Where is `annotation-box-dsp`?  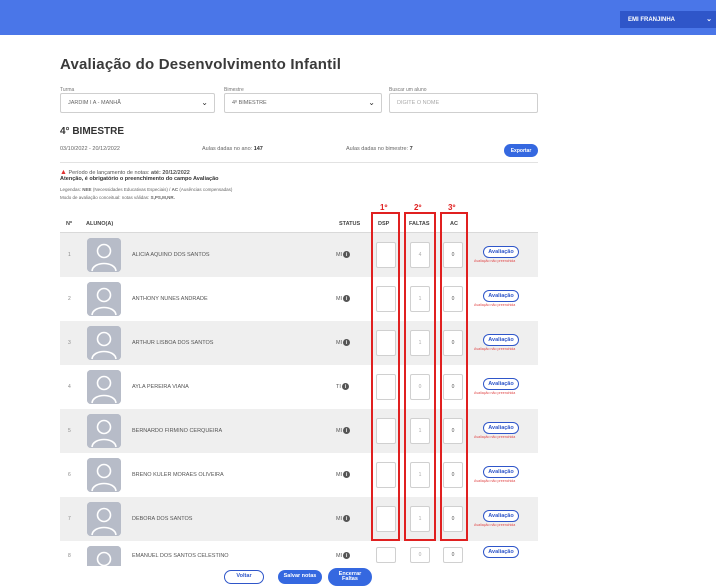
annotation-box-dsp is located at coordinates (385, 376).